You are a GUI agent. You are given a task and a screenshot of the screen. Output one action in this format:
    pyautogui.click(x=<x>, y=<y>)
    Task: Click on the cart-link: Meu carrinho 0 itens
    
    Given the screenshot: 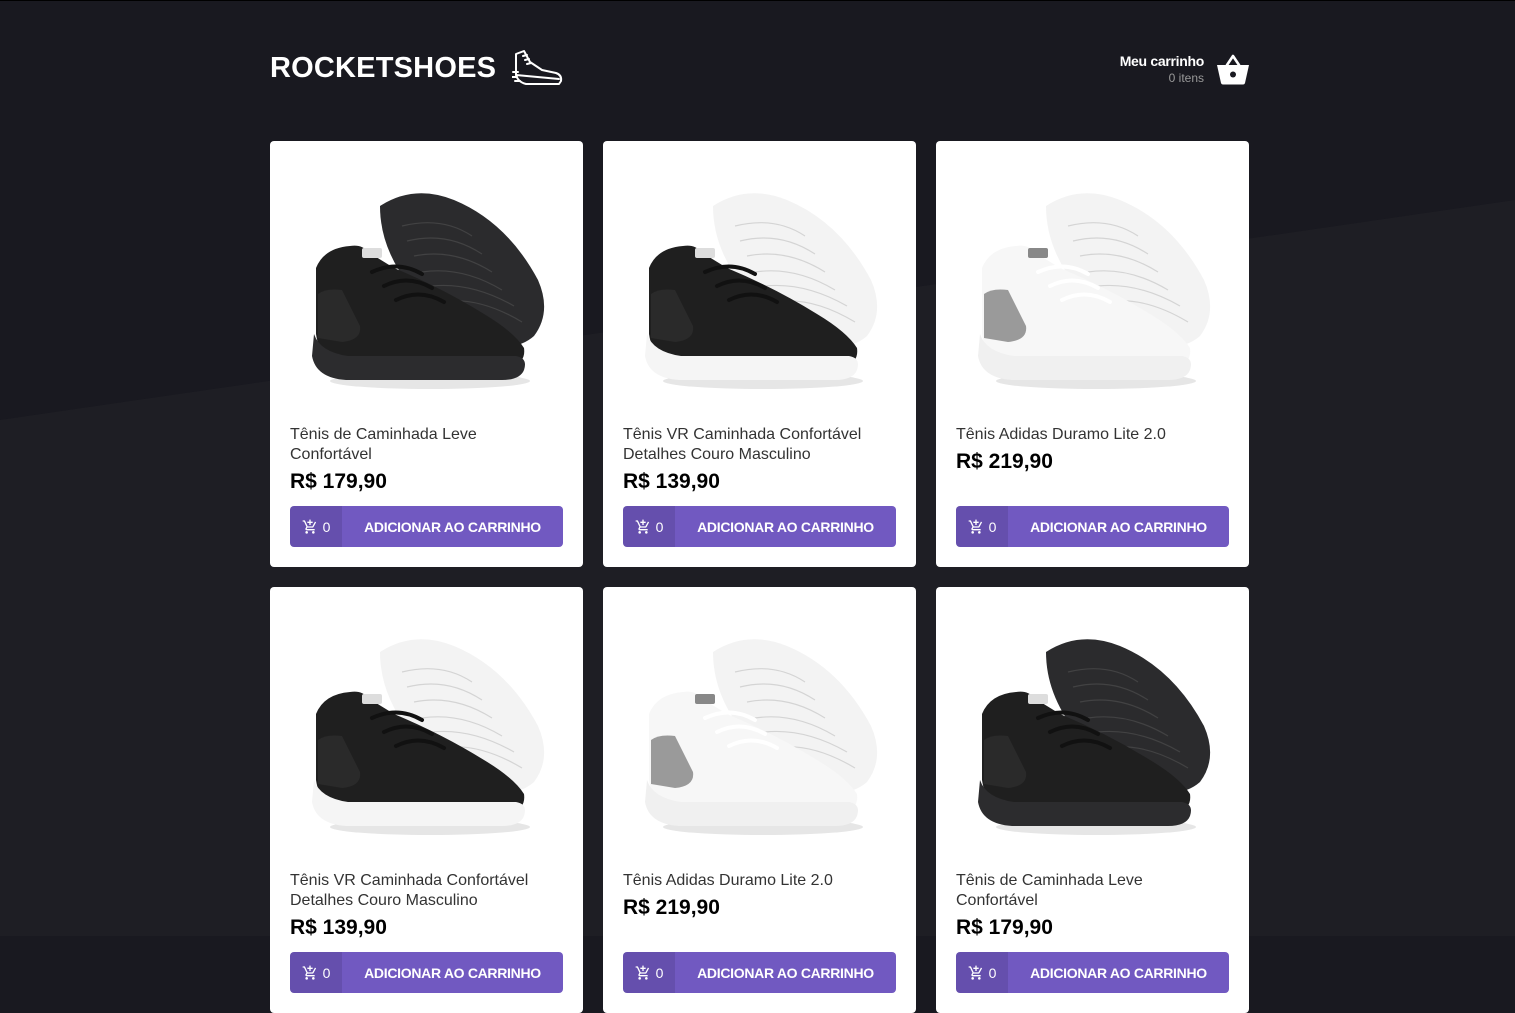 What is the action you would take?
    pyautogui.click(x=1185, y=69)
    